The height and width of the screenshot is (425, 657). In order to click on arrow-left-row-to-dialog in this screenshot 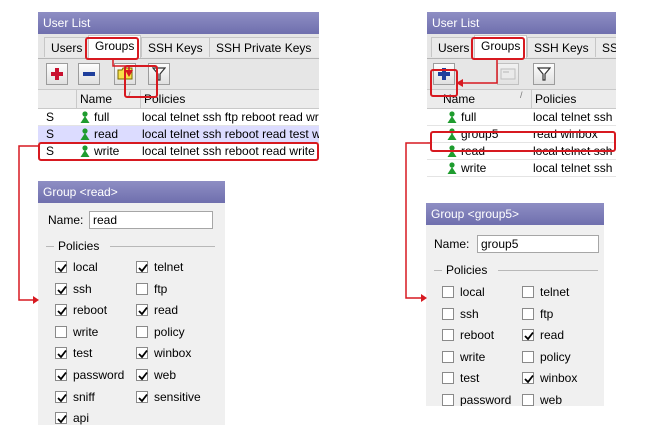, I will do `click(28, 223)`.